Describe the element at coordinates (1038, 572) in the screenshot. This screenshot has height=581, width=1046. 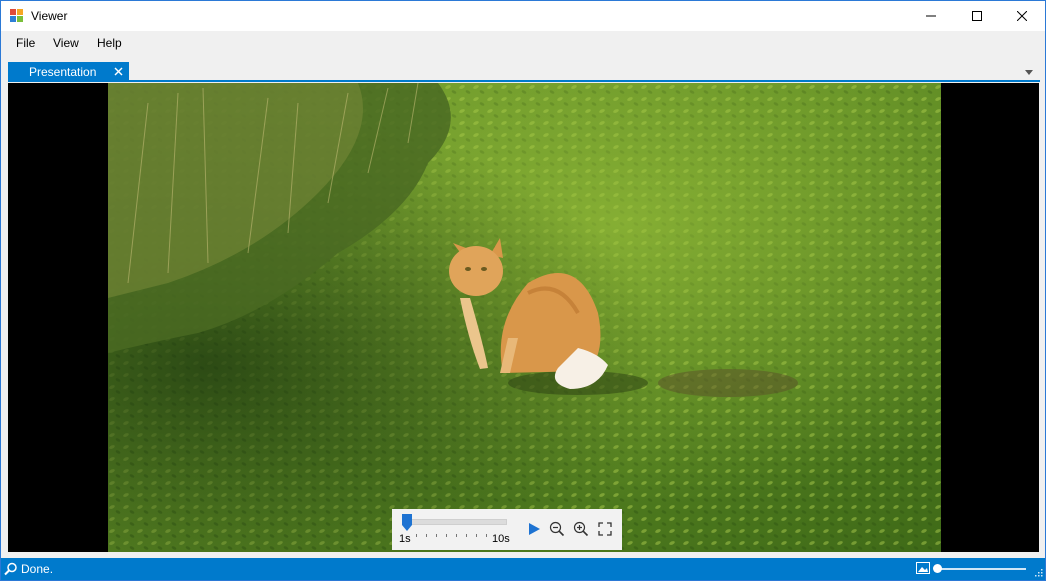
I see `resize-grip-icon` at that location.